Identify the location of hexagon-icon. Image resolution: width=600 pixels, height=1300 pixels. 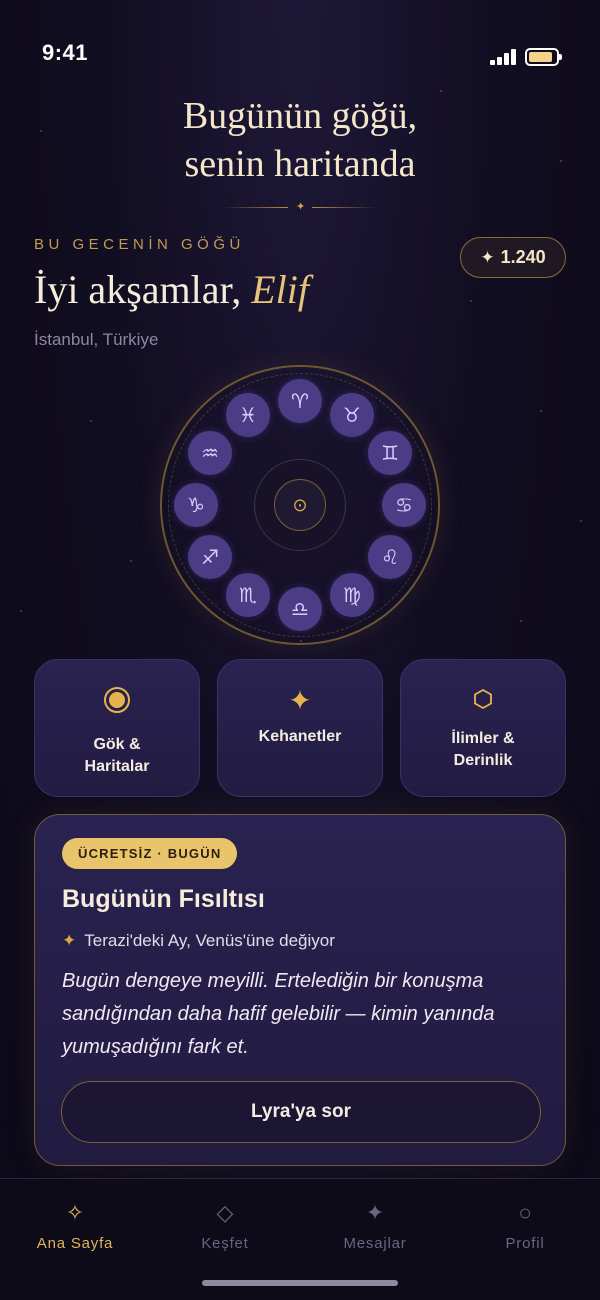
(483, 701).